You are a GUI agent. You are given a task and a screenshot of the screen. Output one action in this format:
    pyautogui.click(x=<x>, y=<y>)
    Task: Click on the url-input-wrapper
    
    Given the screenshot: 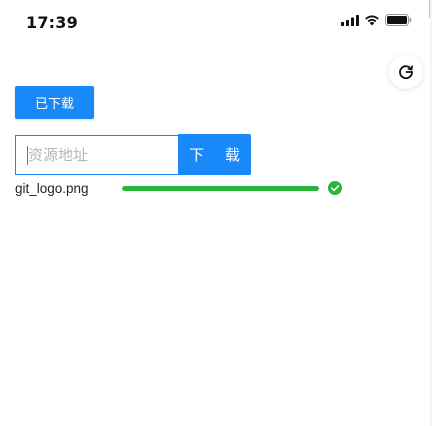 What is the action you would take?
    pyautogui.click(x=96, y=155)
    